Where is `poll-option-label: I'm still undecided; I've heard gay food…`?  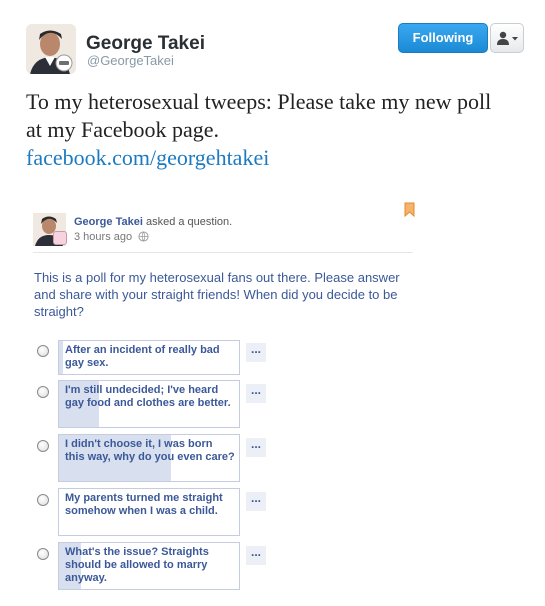 poll-option-label: I'm still undecided; I've heard gay food… is located at coordinates (148, 396).